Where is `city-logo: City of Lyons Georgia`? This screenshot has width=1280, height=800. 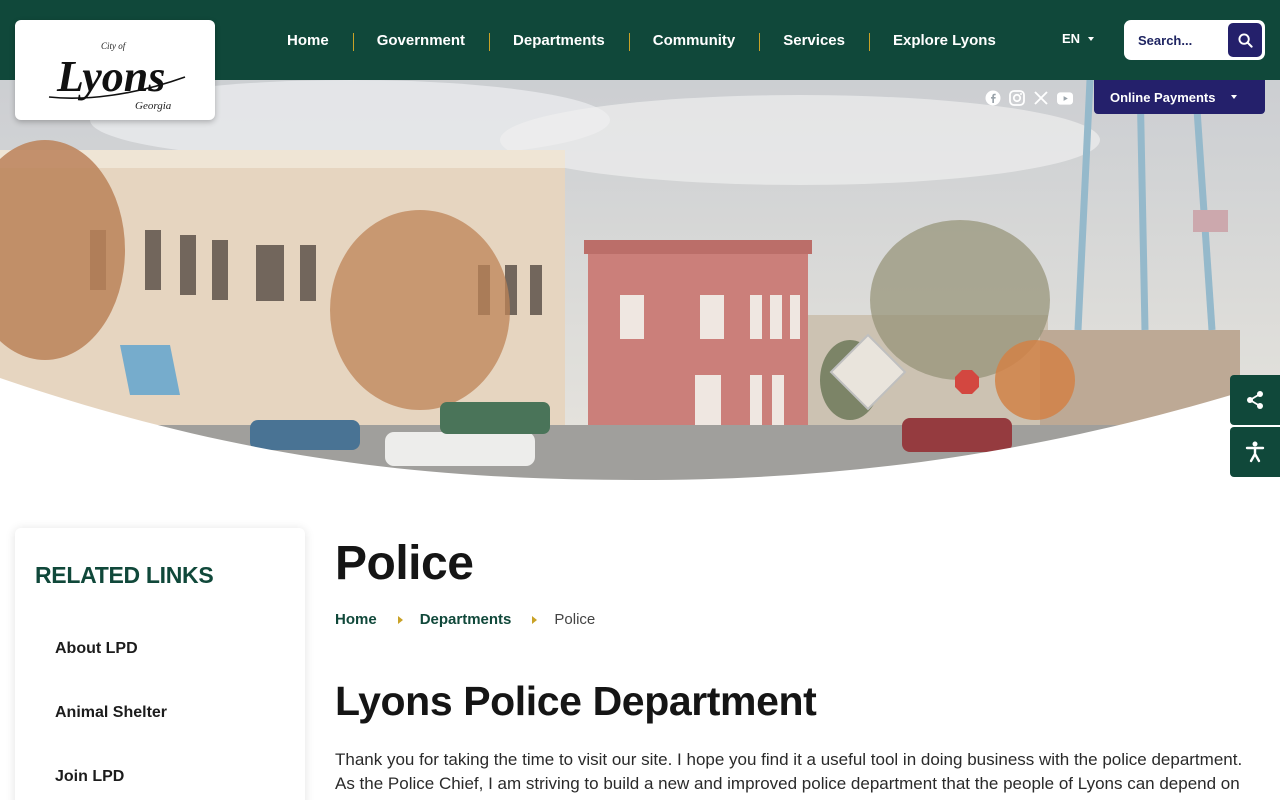
city-logo: City of Lyons Georgia is located at coordinates (115, 70).